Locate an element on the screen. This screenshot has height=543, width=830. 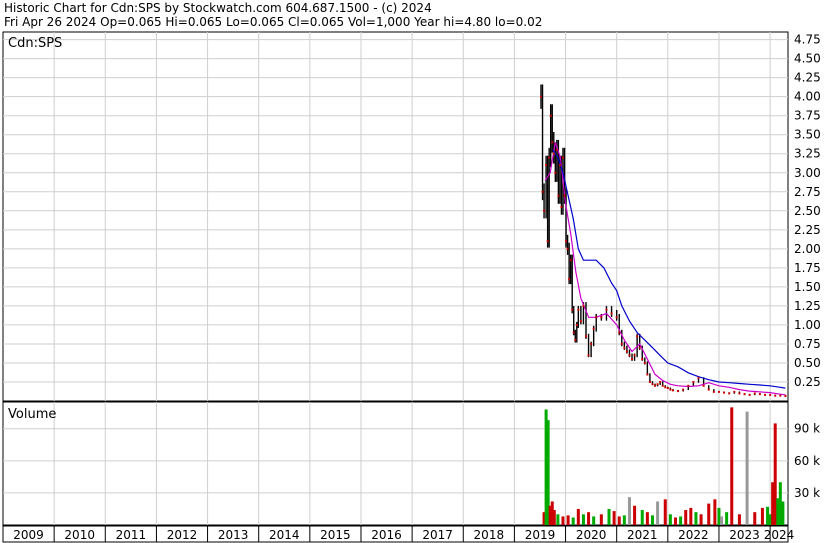
volume-tick-label: 90 k is located at coordinates (807, 429).